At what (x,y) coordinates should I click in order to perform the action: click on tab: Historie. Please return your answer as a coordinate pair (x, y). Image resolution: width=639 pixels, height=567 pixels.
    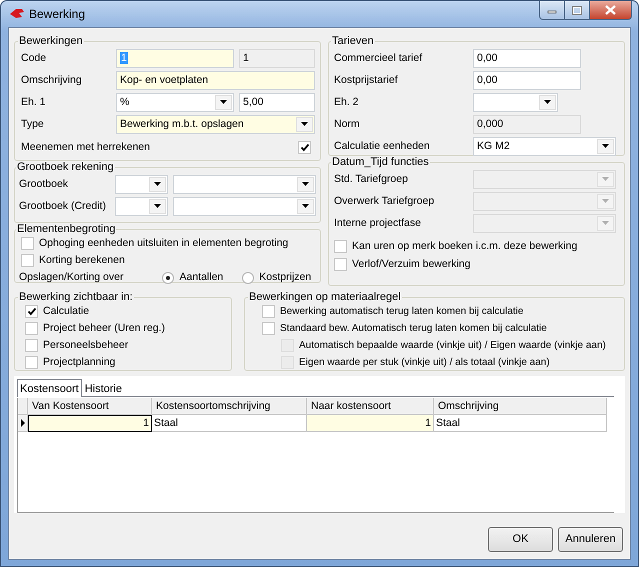
    Looking at the image, I should click on (103, 388).